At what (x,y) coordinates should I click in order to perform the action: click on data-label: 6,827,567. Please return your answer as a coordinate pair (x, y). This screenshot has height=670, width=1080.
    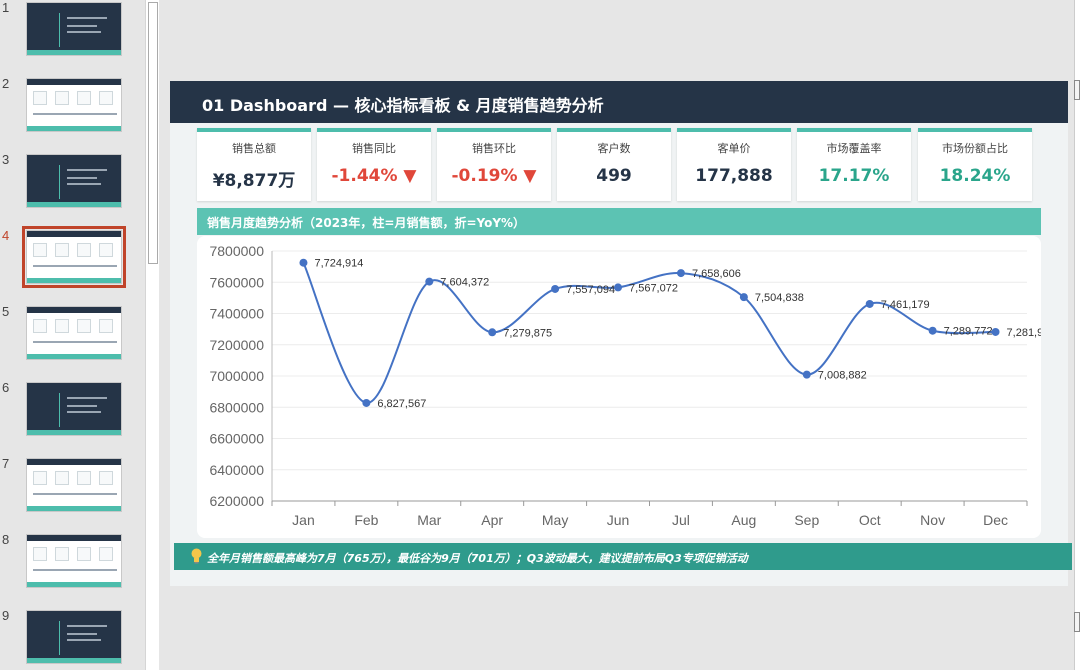
    Looking at the image, I should click on (401, 404).